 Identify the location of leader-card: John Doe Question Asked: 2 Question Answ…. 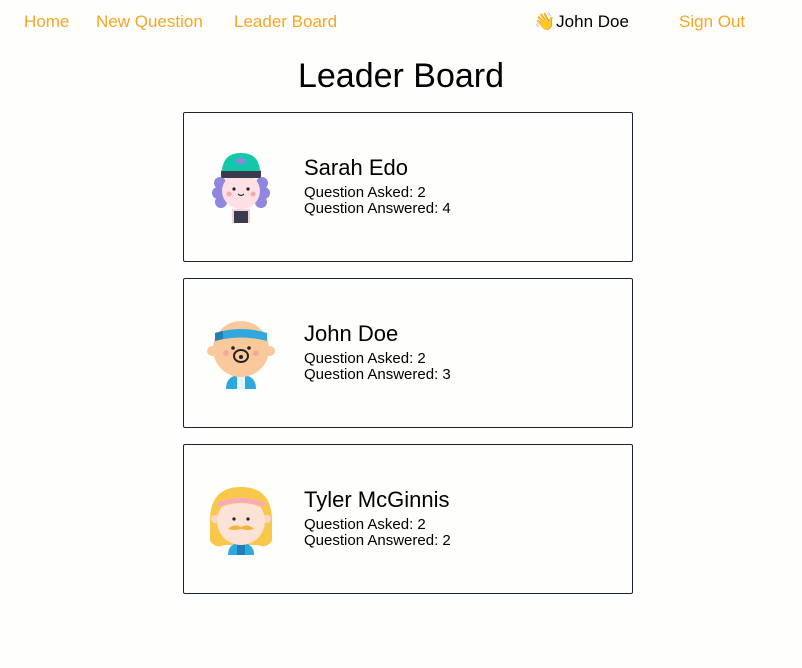
(408, 353).